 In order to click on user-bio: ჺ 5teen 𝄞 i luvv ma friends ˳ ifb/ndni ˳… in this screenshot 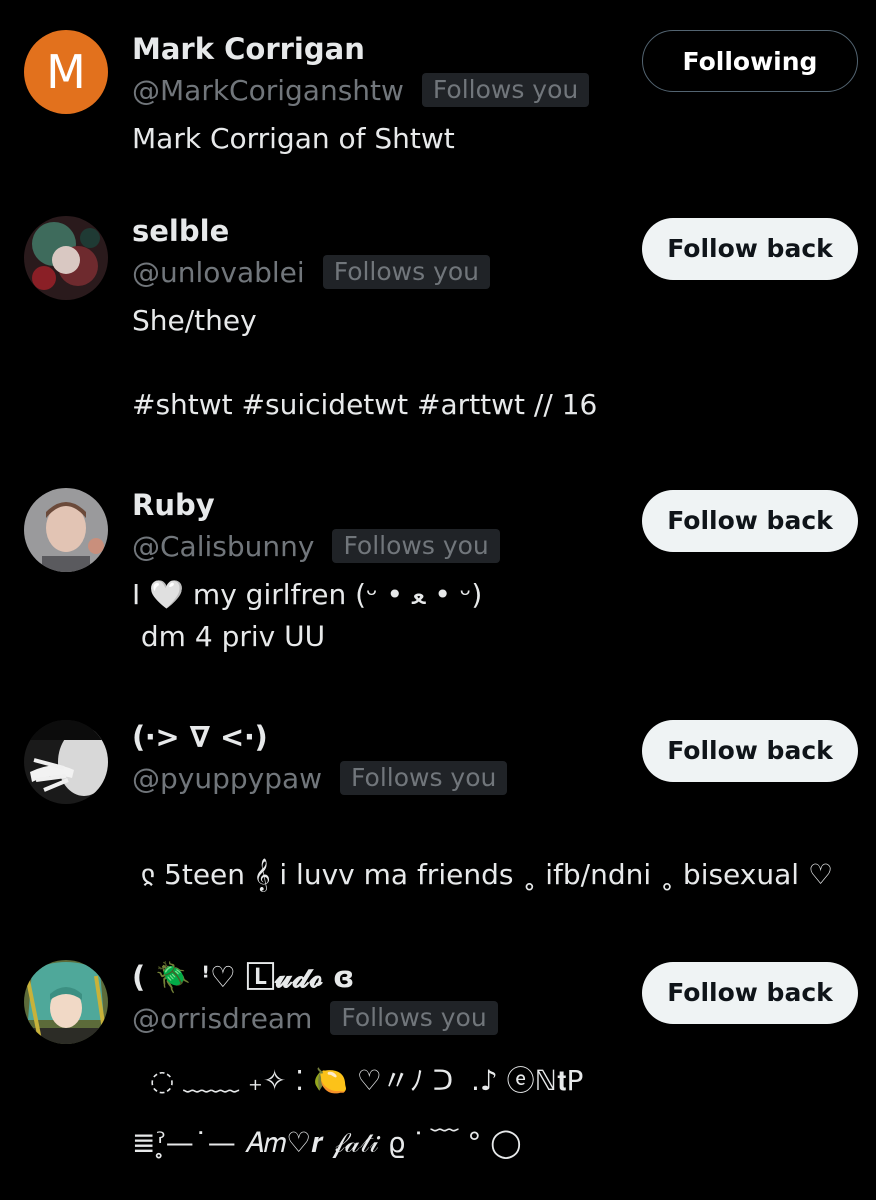, I will do `click(487, 874)`.